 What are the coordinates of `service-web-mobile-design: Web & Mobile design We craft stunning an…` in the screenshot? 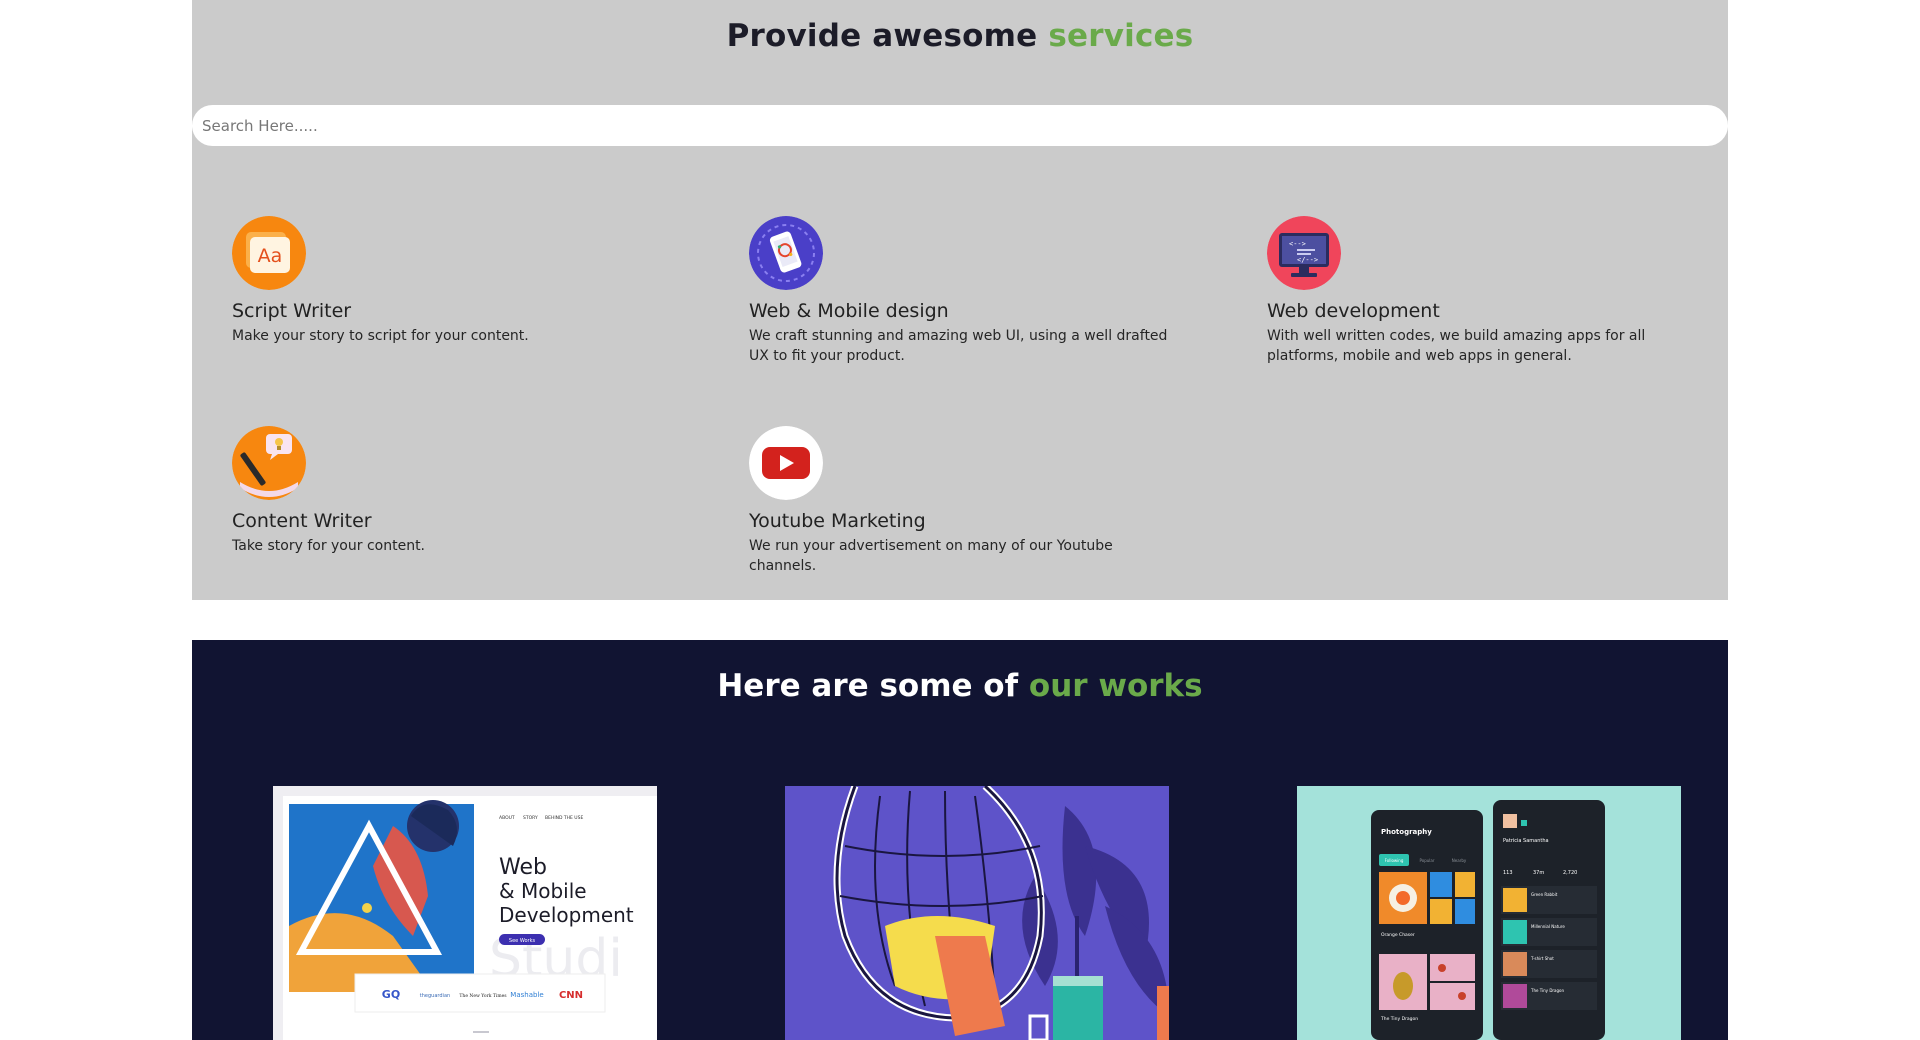 It's located at (964, 291).